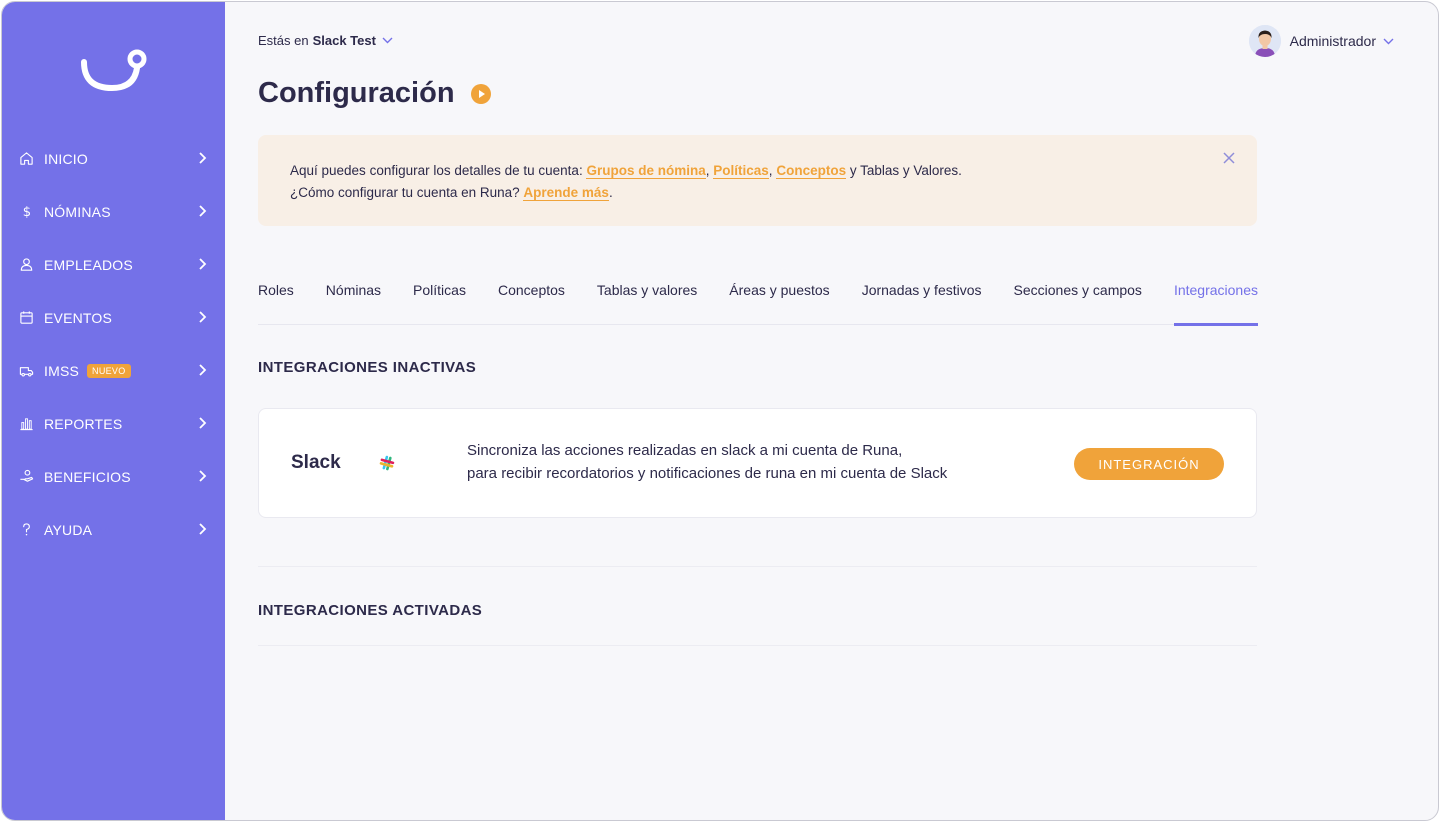  What do you see at coordinates (78, 317) in the screenshot?
I see `sidebar-item-label: EVENTOS` at bounding box center [78, 317].